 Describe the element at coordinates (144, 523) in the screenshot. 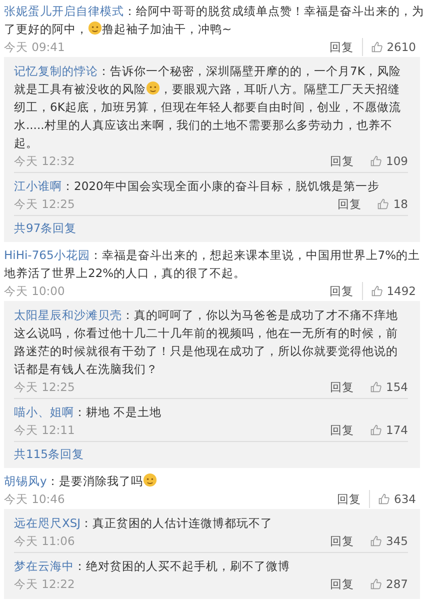

I see `comment-text: 远在咫尺XSJ：真正贫困的人估计连微博都玩不了` at that location.